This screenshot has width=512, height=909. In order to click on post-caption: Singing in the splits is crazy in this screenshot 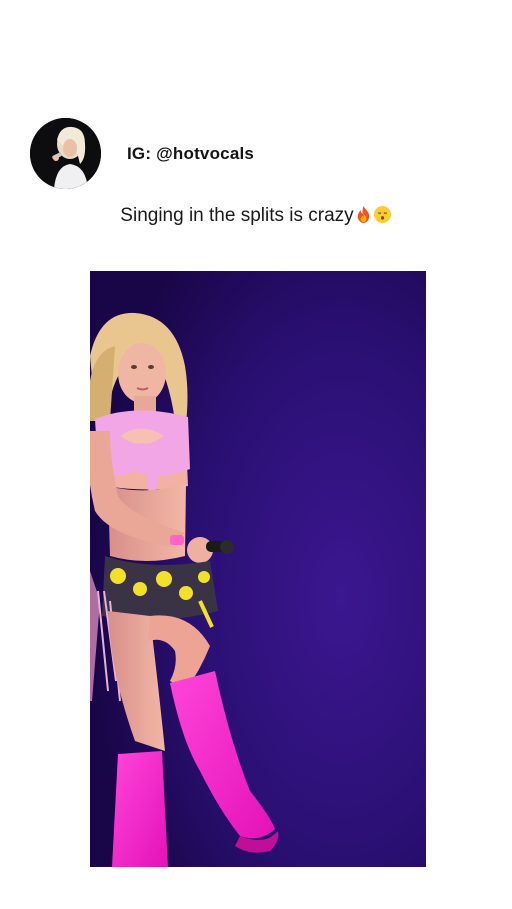, I will do `click(256, 216)`.